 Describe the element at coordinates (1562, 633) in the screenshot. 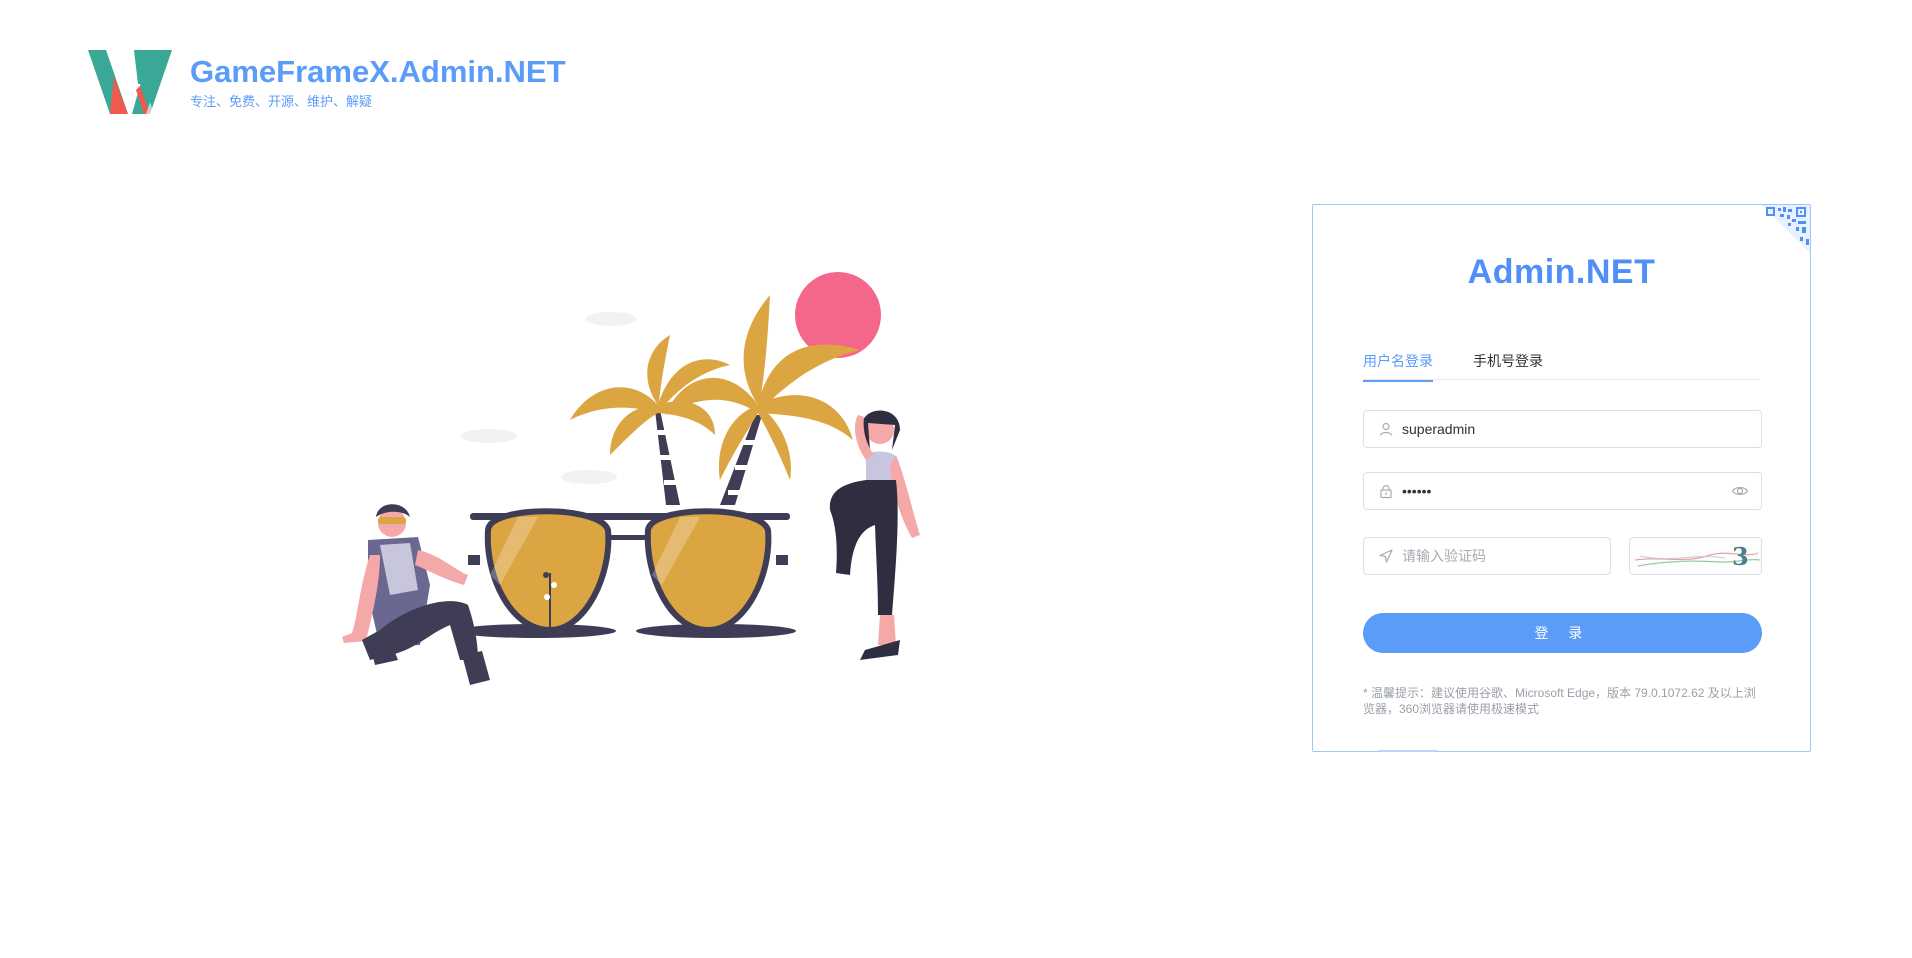

I see `login-button: 登 录` at that location.